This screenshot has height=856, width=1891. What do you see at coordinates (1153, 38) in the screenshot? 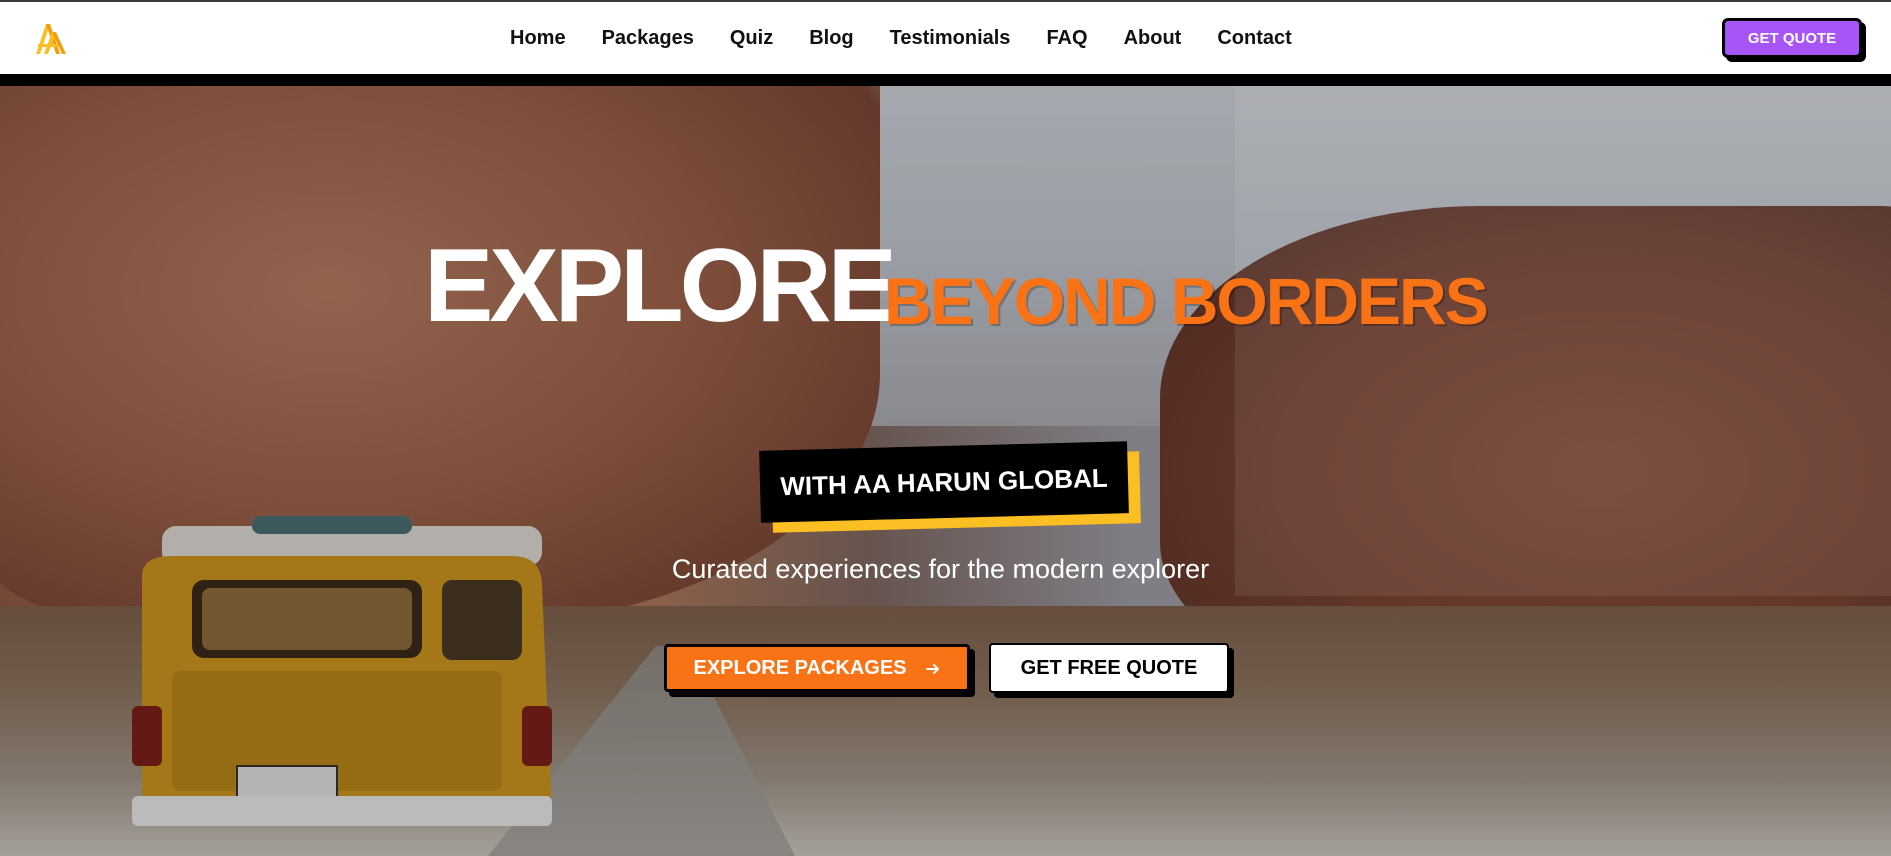
I see `nav-about: About` at bounding box center [1153, 38].